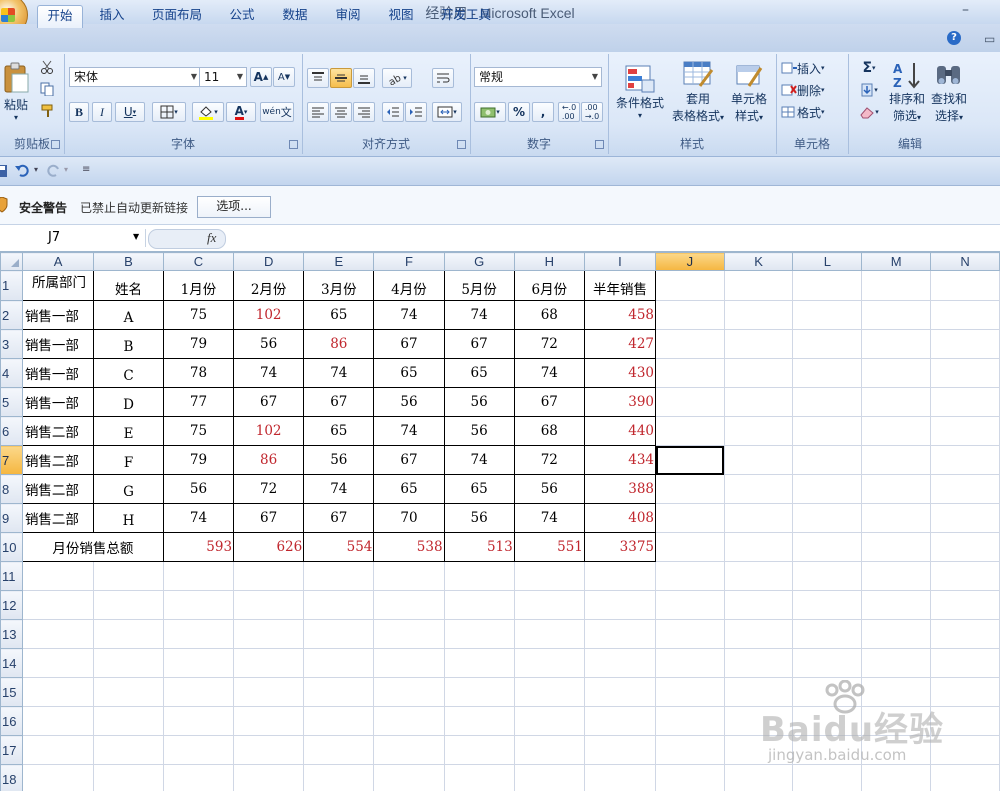 The width and height of the screenshot is (1000, 791). Describe the element at coordinates (479, 261) in the screenshot. I see `column-header-G: G` at that location.